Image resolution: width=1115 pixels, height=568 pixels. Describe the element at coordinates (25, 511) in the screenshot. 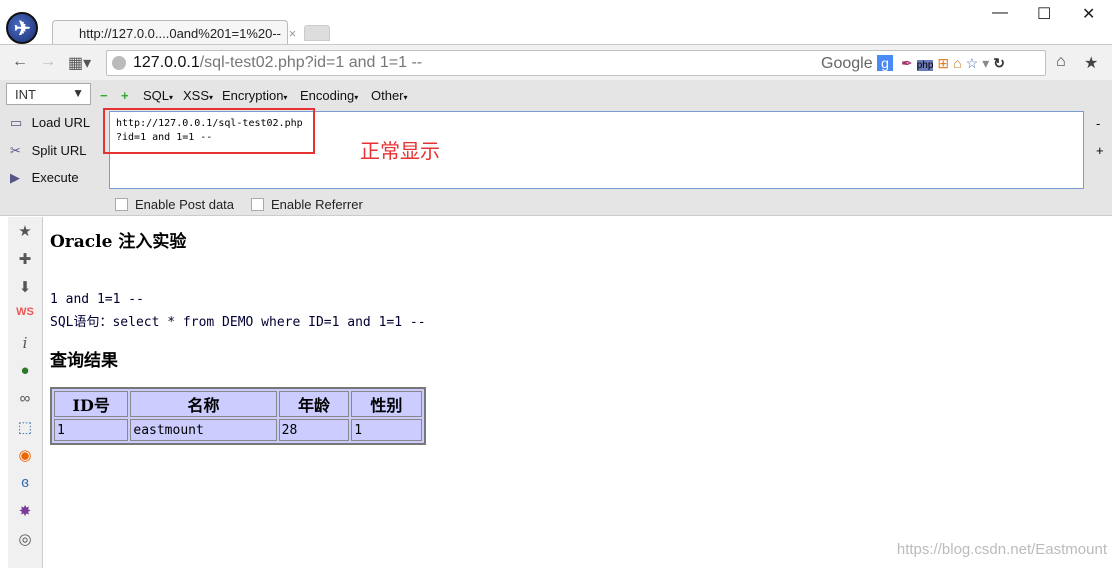

I see `virus-icon: ✸` at that location.